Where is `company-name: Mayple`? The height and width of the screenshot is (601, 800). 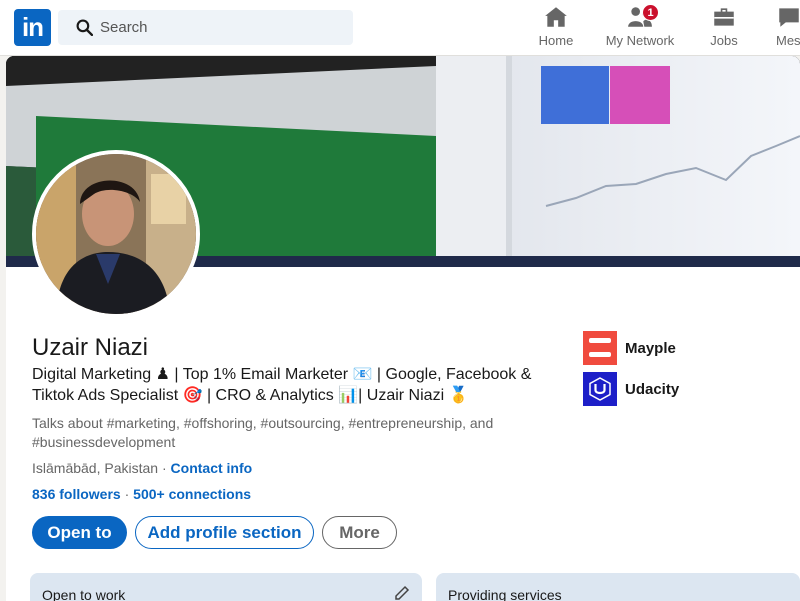
company-name: Mayple is located at coordinates (650, 348).